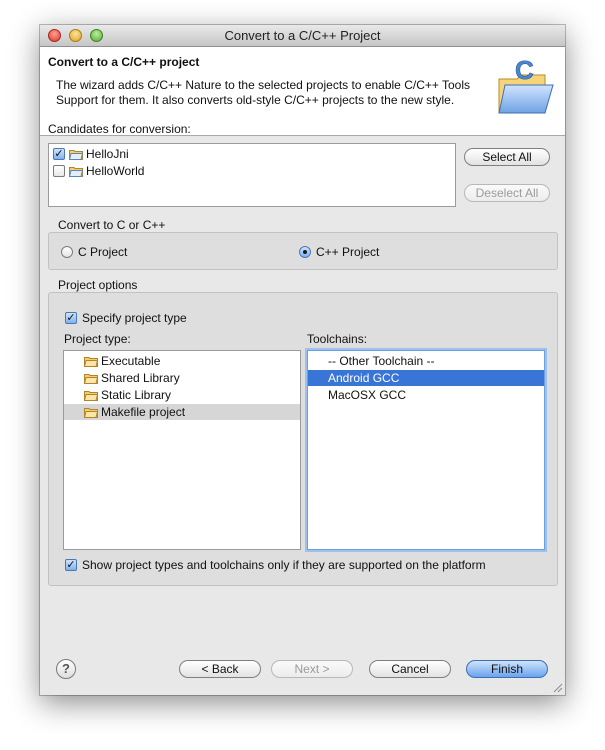  Describe the element at coordinates (426, 378) in the screenshot. I see `toolchain-item-selected: Android GCC` at that location.